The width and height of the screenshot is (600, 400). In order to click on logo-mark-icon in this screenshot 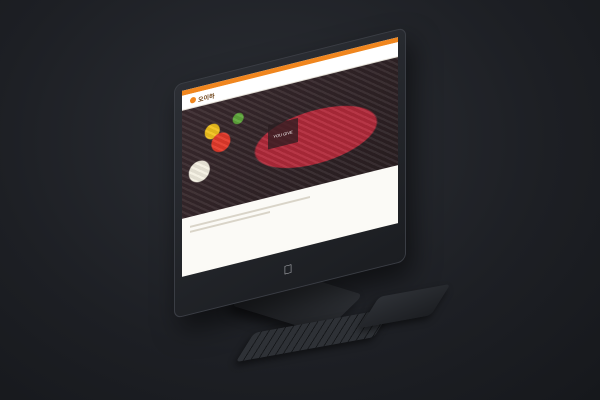, I will do `click(193, 100)`.